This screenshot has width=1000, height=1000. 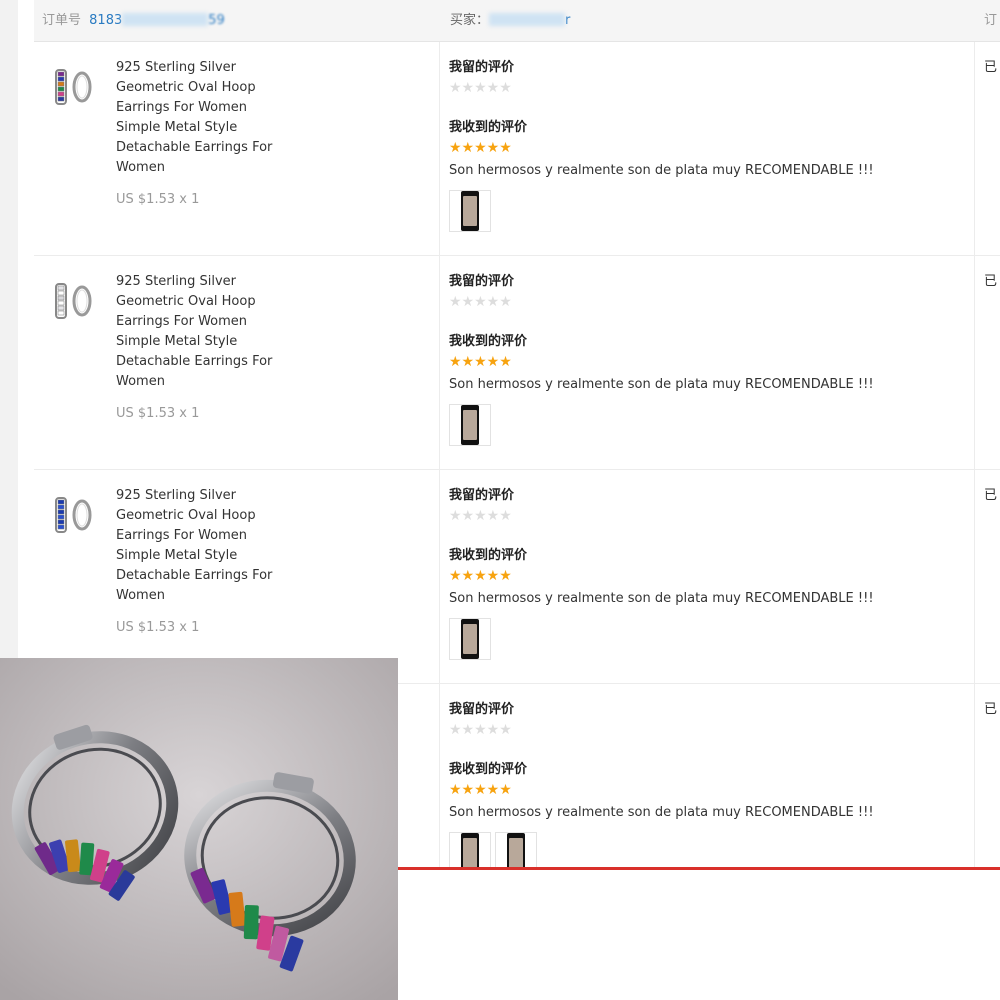 What do you see at coordinates (567, 20) in the screenshot?
I see `buyer-name-suffix: r` at bounding box center [567, 20].